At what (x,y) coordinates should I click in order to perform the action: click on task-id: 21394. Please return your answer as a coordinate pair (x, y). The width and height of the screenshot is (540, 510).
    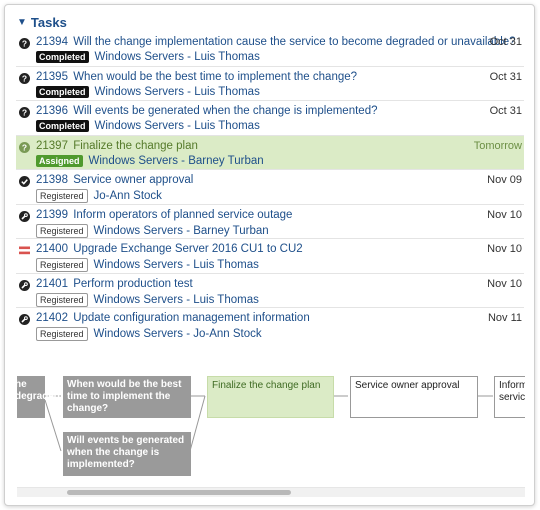
    Looking at the image, I should click on (52, 42).